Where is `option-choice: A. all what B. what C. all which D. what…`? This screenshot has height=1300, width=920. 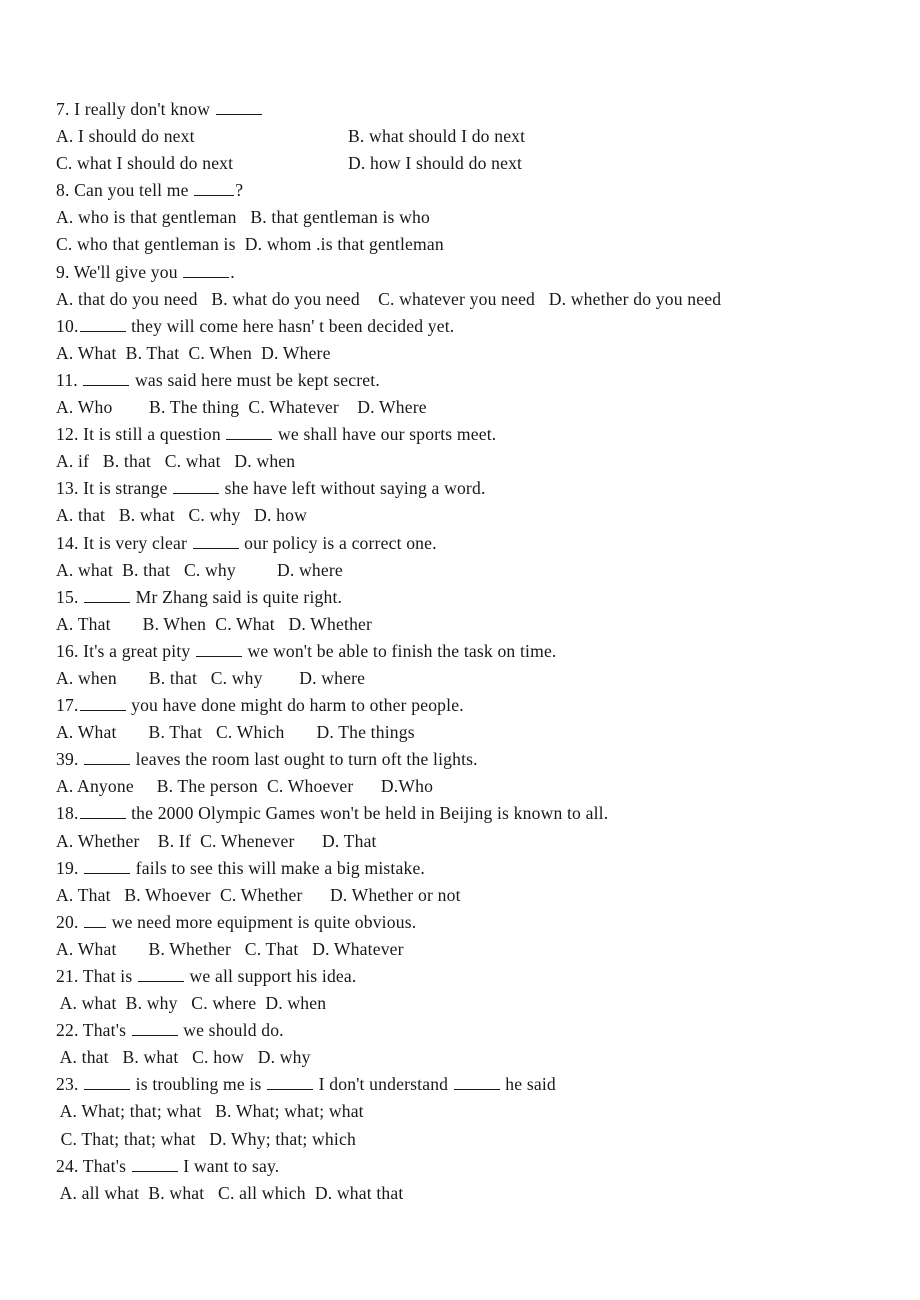 option-choice: A. all what B. what C. all which D. what… is located at coordinates (230, 1193).